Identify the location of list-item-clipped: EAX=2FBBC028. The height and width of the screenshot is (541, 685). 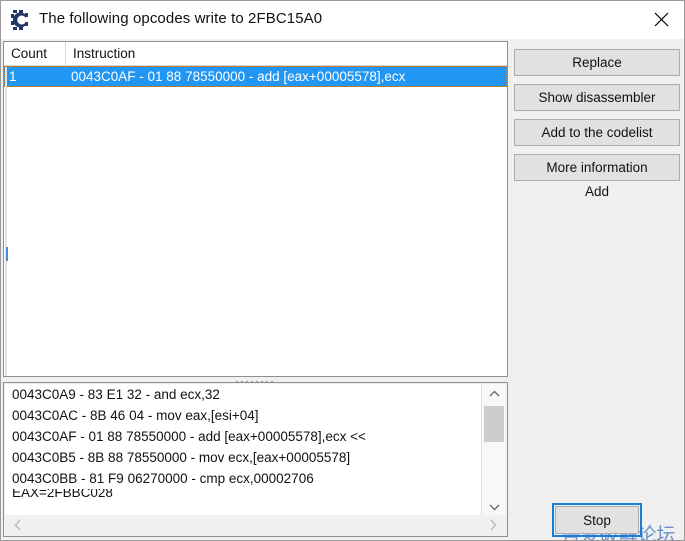
(243, 495).